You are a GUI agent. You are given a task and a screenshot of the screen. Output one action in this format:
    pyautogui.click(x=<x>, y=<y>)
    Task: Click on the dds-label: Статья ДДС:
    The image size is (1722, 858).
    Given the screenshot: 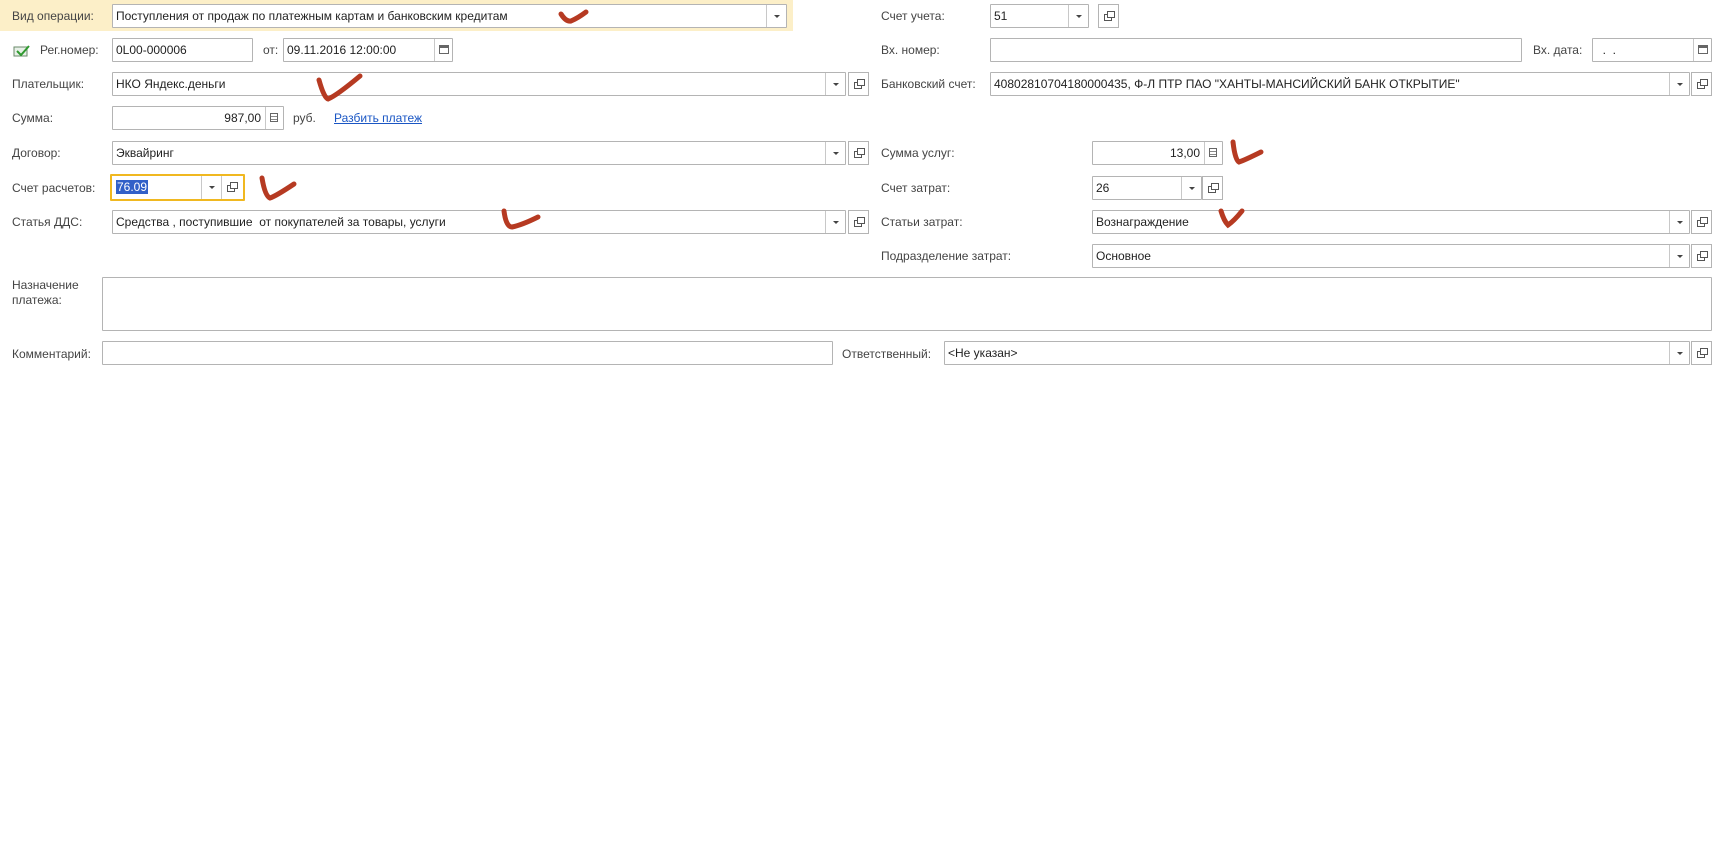 What is the action you would take?
    pyautogui.click(x=47, y=222)
    